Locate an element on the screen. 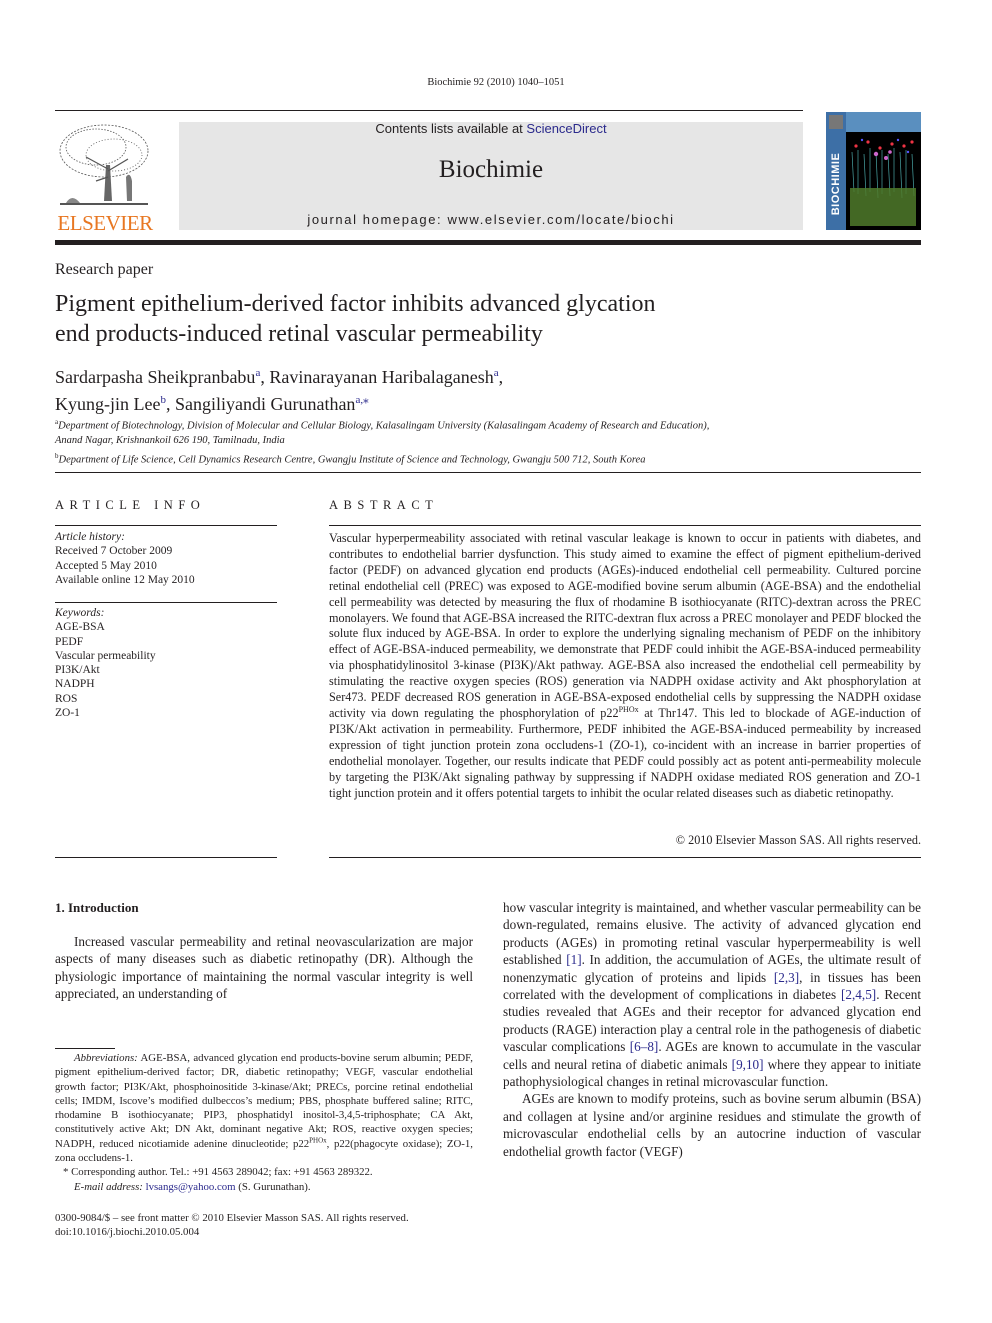 The height and width of the screenshot is (1323, 992). keyword: PI3K/Akt is located at coordinates (77, 670).